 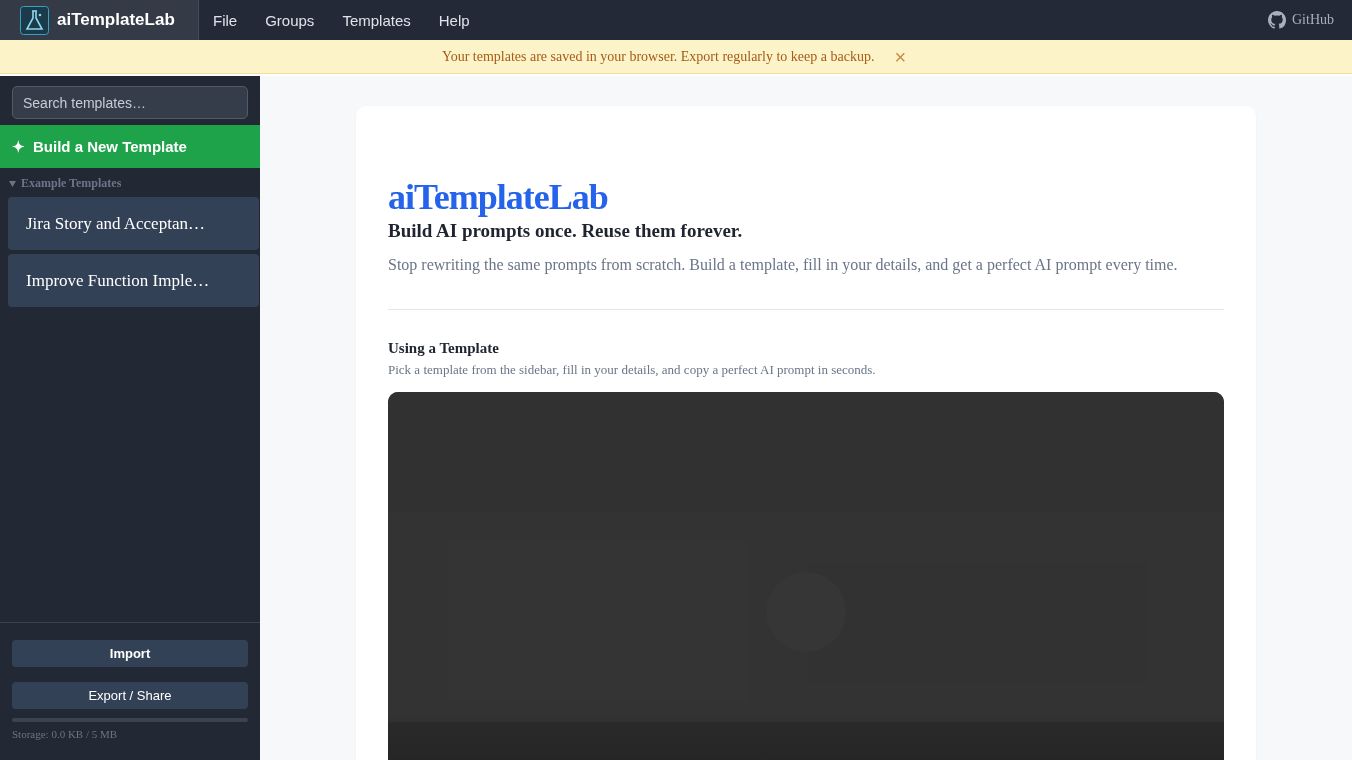 I want to click on brand-area: aiTemplateLab, so click(x=99, y=20).